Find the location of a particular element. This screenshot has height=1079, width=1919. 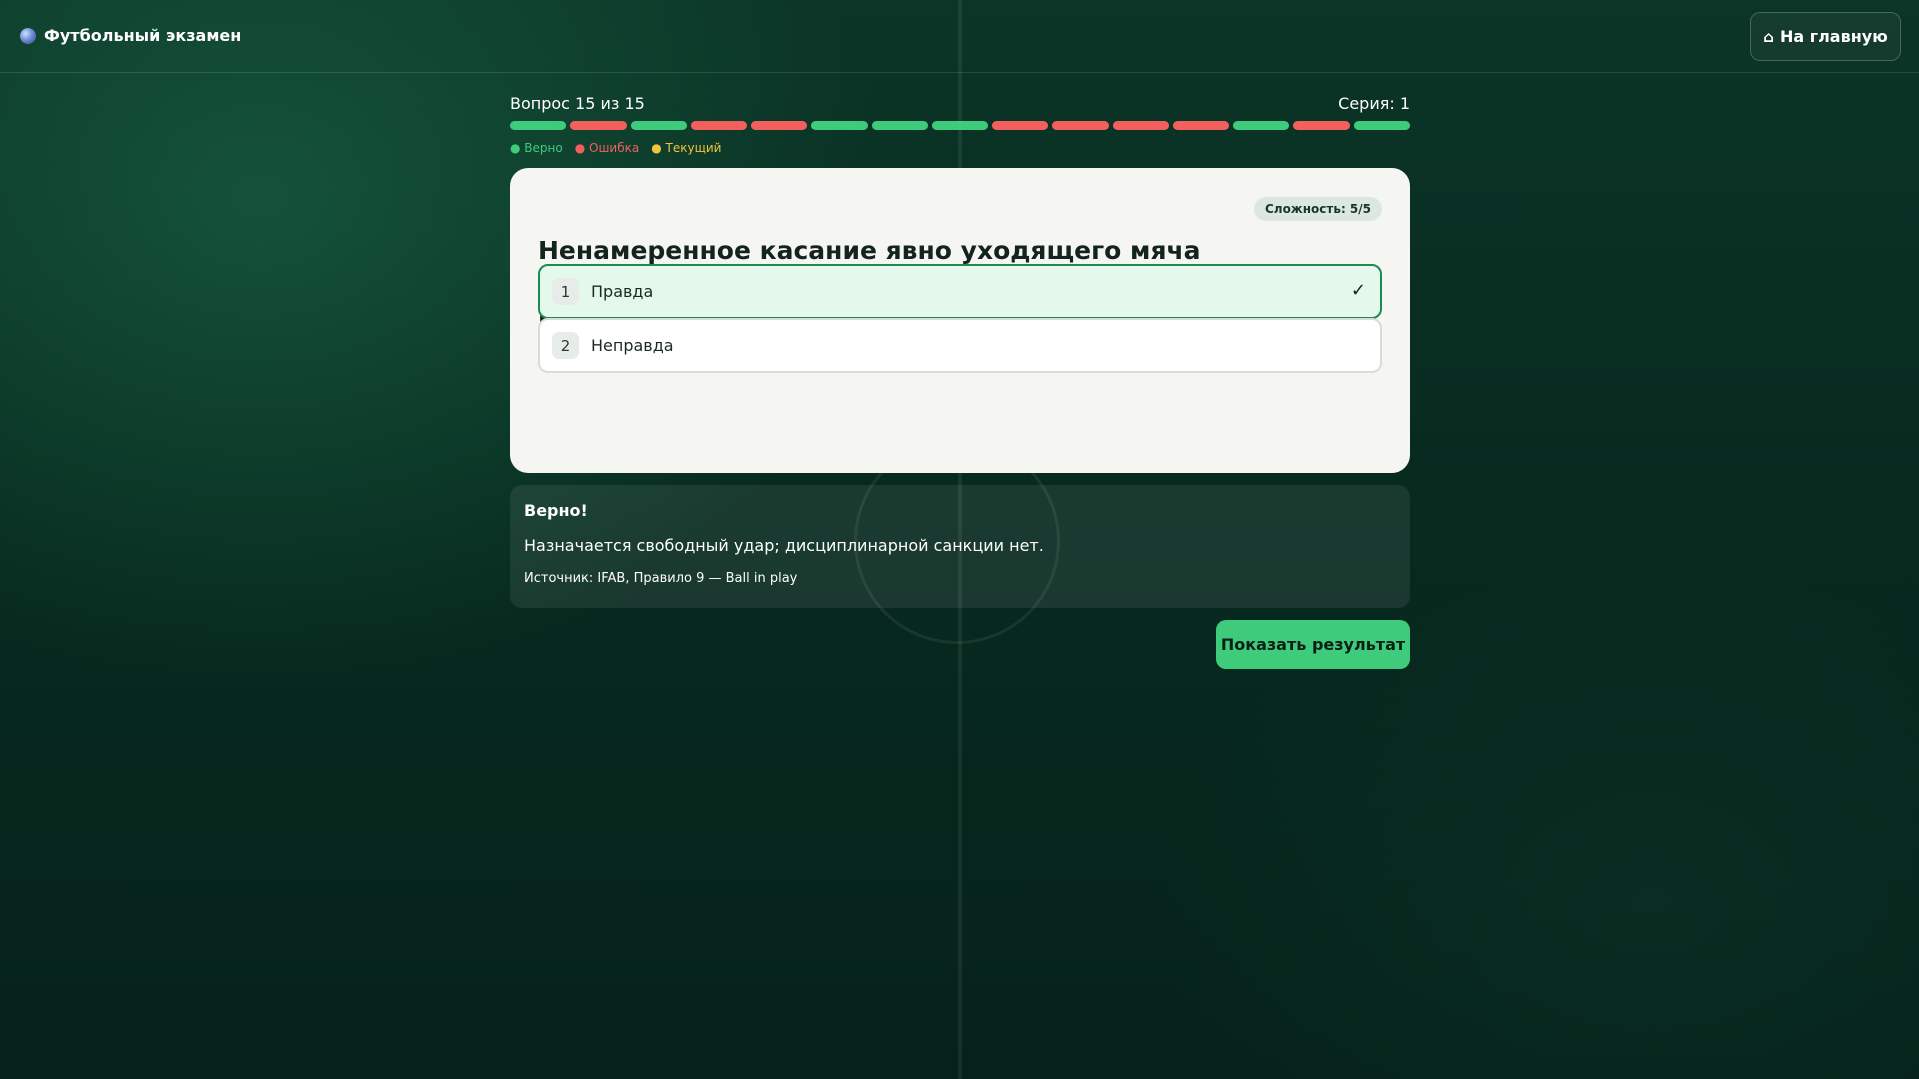

option-label: Правда is located at coordinates (622, 291).